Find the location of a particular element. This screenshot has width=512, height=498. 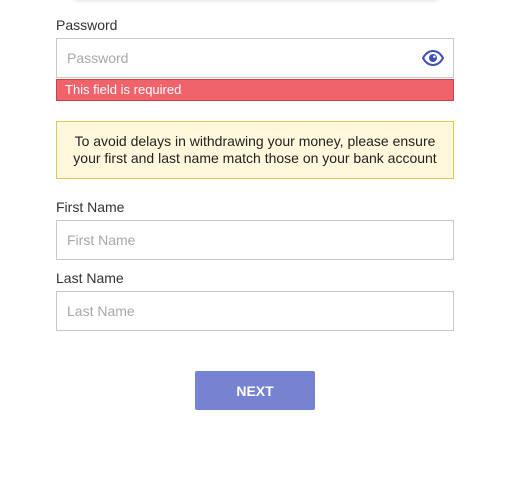

last-name-label: Last Name is located at coordinates (90, 278).